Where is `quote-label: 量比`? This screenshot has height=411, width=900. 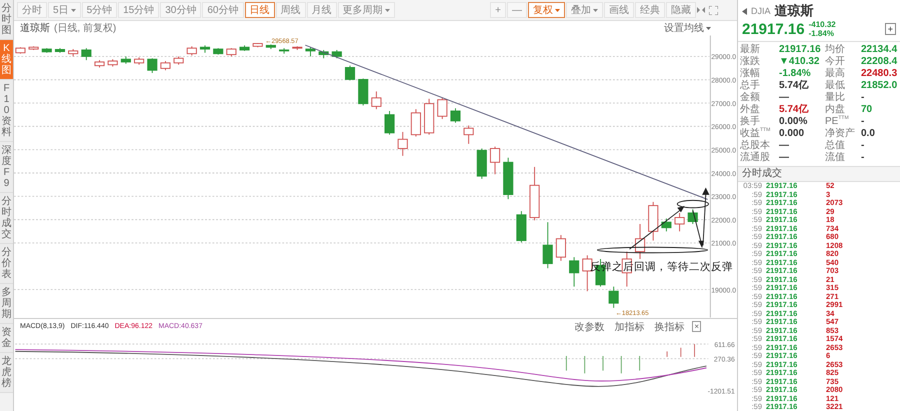
quote-label: 量比 is located at coordinates (835, 98).